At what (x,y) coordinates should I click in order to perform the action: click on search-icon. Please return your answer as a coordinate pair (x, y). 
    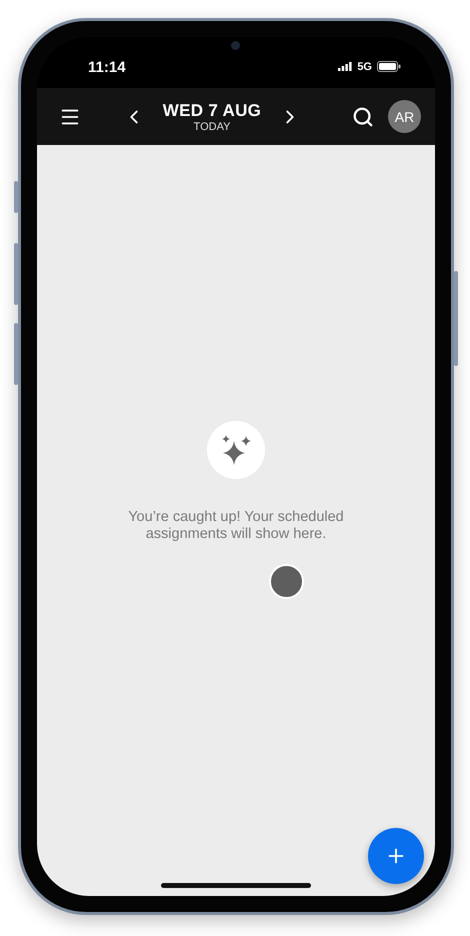
    Looking at the image, I should click on (363, 117).